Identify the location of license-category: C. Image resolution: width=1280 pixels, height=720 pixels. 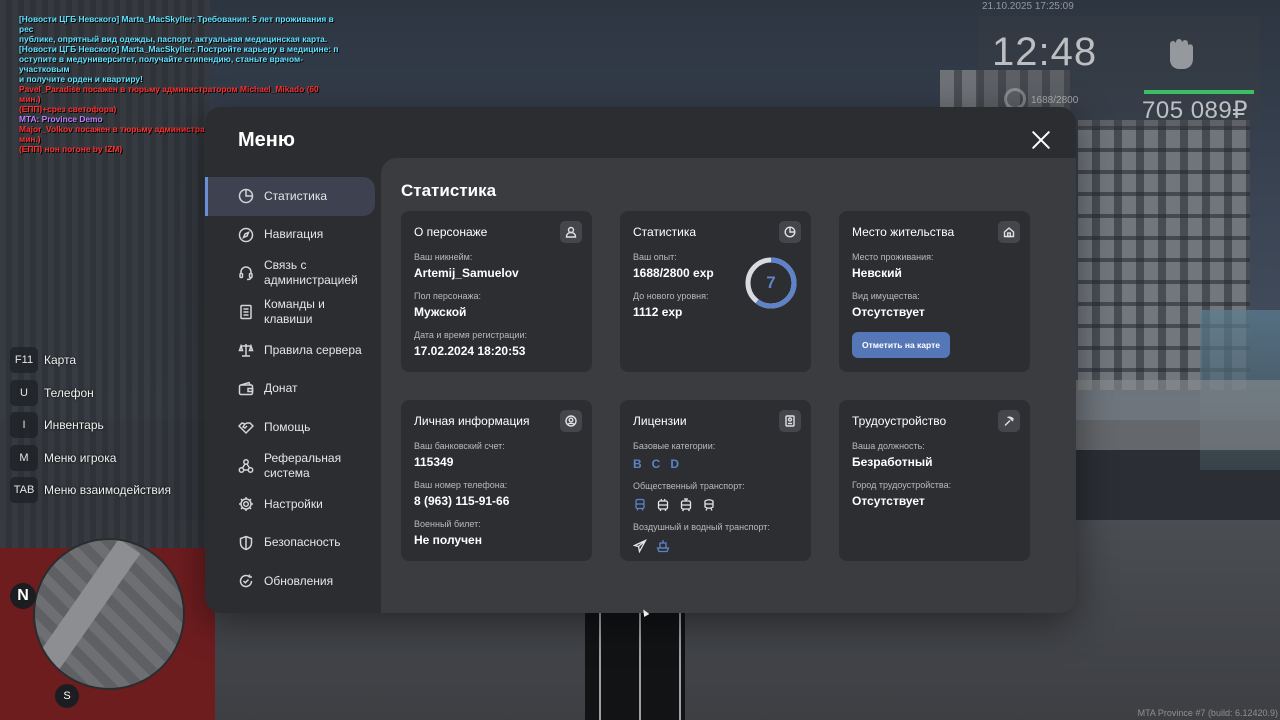
(656, 464).